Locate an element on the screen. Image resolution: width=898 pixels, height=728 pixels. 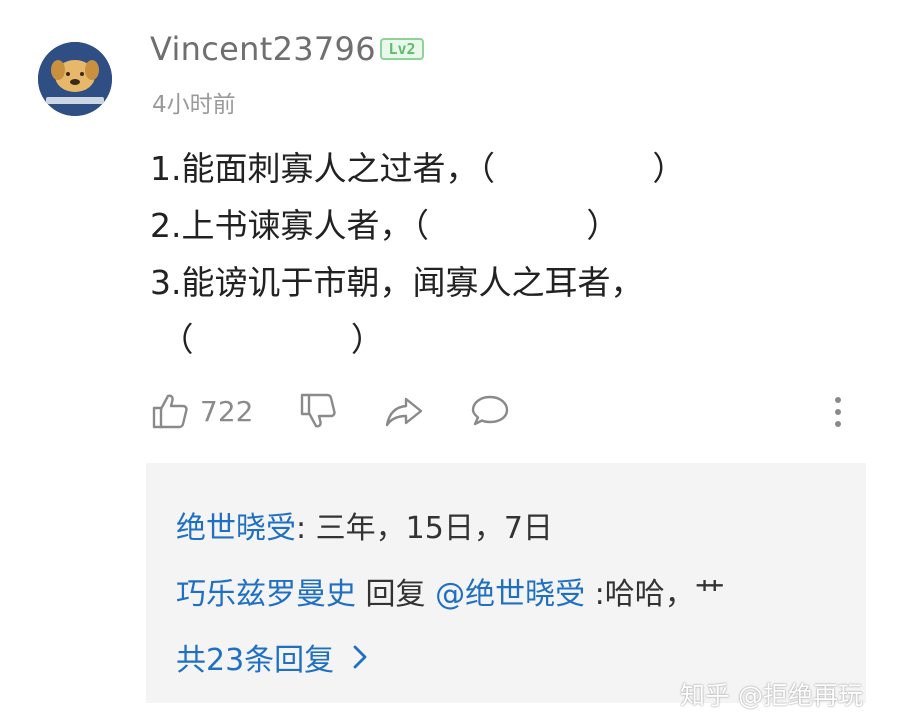
comment-line: 2.上书谏寡人者，（ ） is located at coordinates (385, 225).